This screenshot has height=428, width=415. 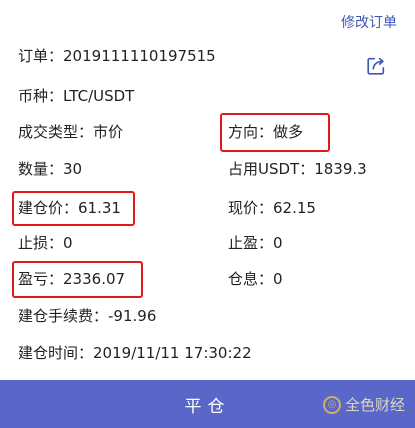 What do you see at coordinates (41, 279) in the screenshot?
I see `pnl-label: 盈亏：` at bounding box center [41, 279].